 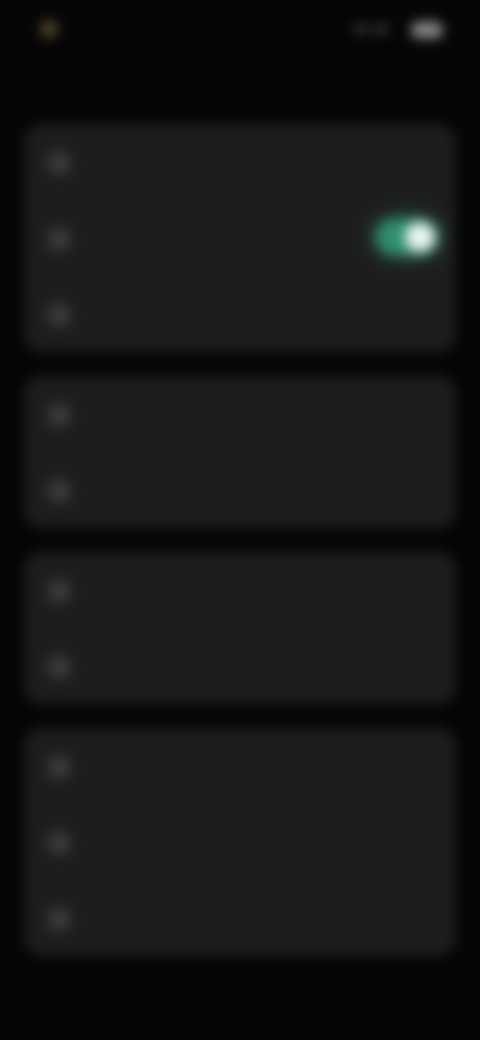 I want to click on signal-icon, so click(x=361, y=29).